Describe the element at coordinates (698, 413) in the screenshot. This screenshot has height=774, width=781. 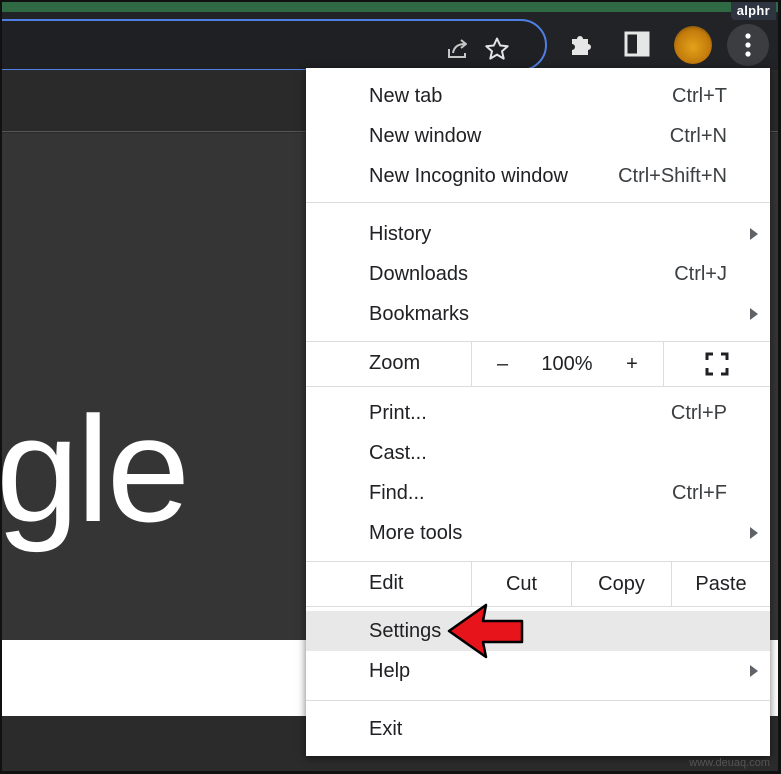
I see `menu-item-shortcut: Ctrl+P` at that location.